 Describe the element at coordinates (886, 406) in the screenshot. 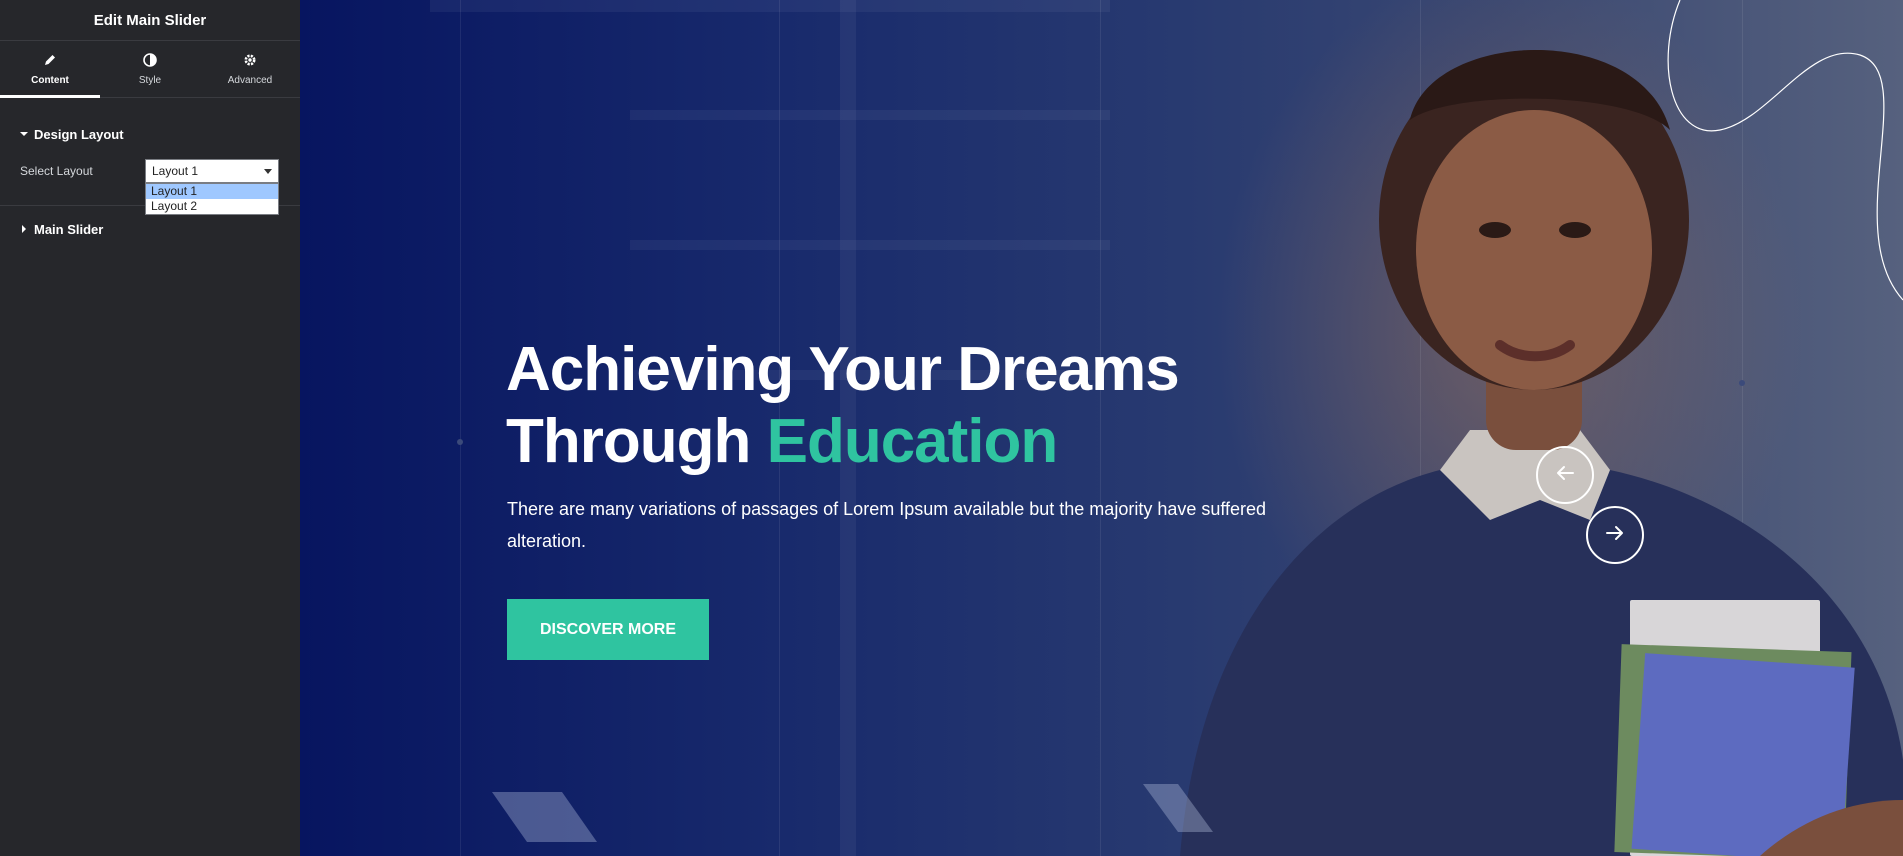

I see `slider-heading: Achieving Your Dreams Through Education` at that location.